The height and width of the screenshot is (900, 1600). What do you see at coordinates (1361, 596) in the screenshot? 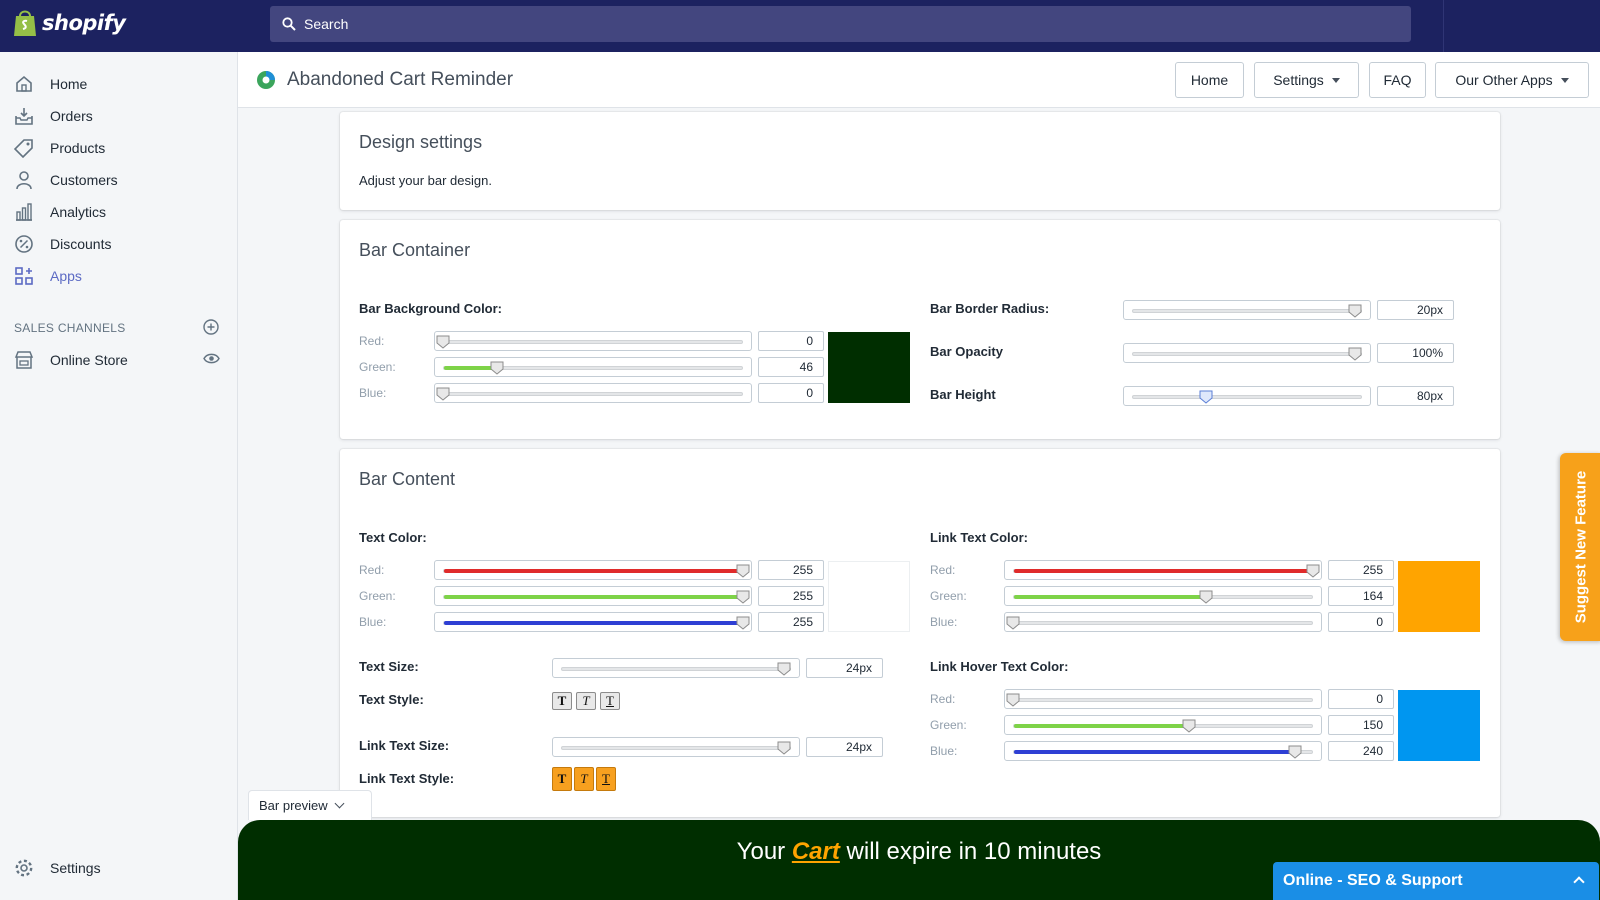
I see `link-green-value: 164` at bounding box center [1361, 596].